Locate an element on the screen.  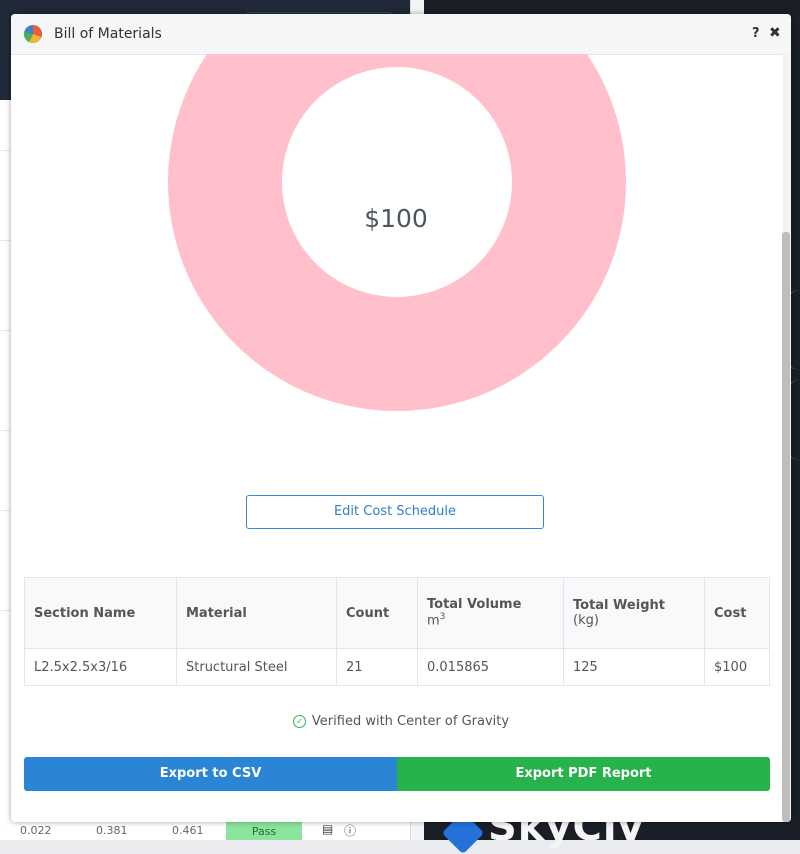
help-button: ? is located at coordinates (756, 33).